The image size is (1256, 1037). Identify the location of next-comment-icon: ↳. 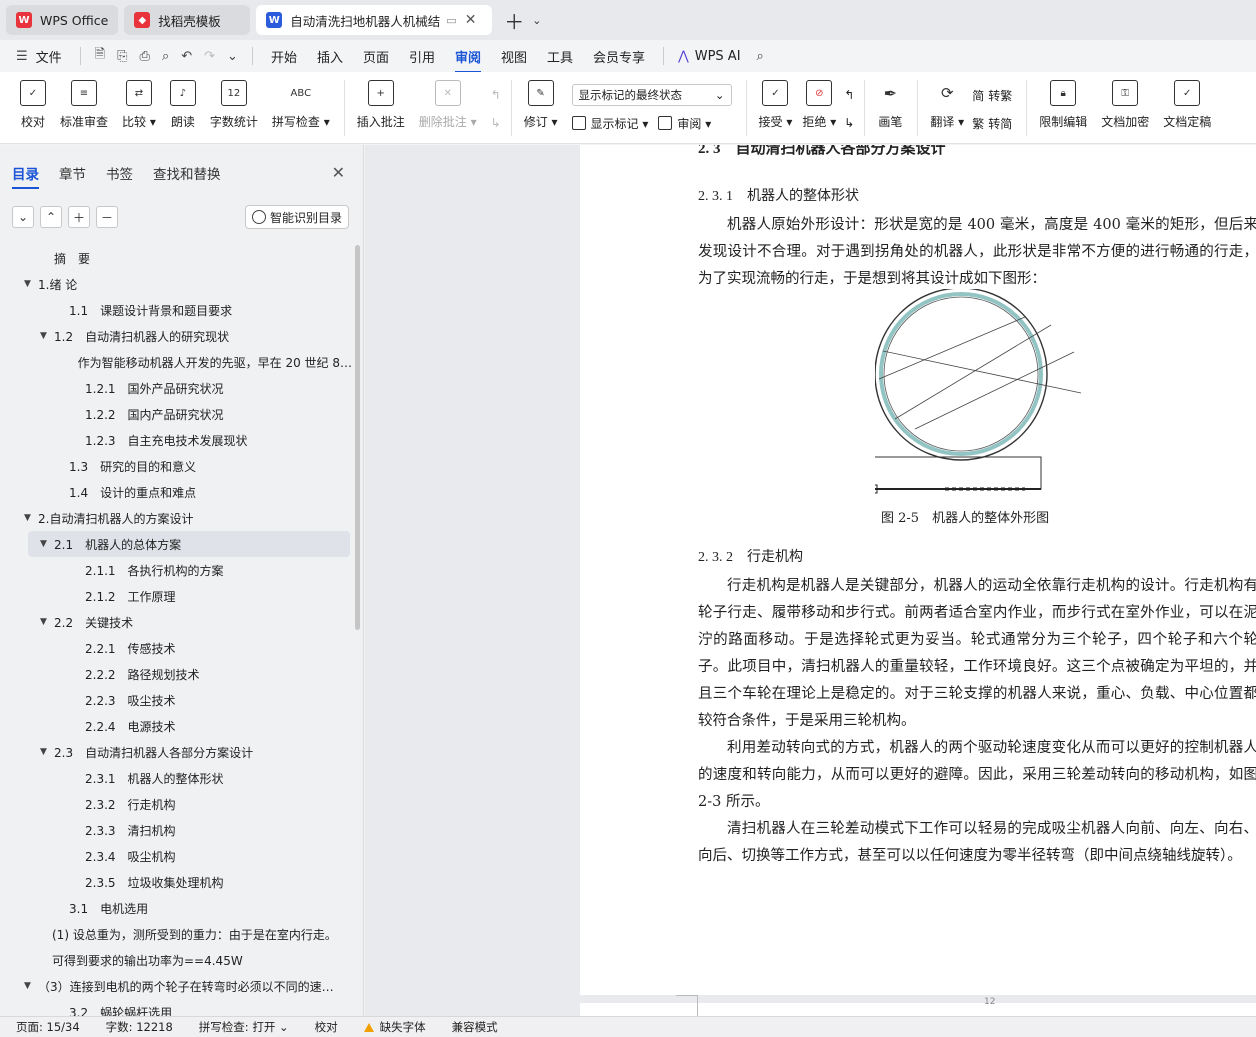
(496, 123).